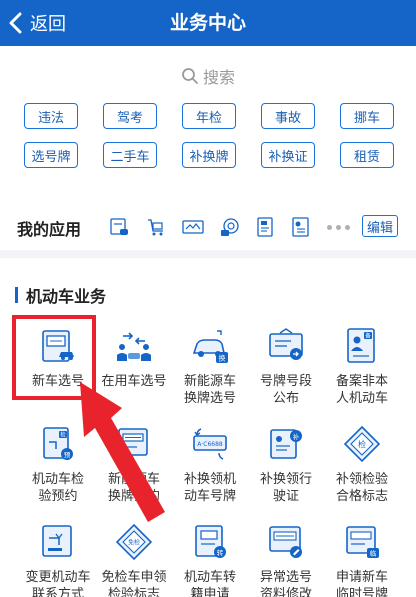 The height and width of the screenshot is (597, 416). I want to click on service-item-record-vehicle: 备 备案非本 人机动车, so click(362, 376).